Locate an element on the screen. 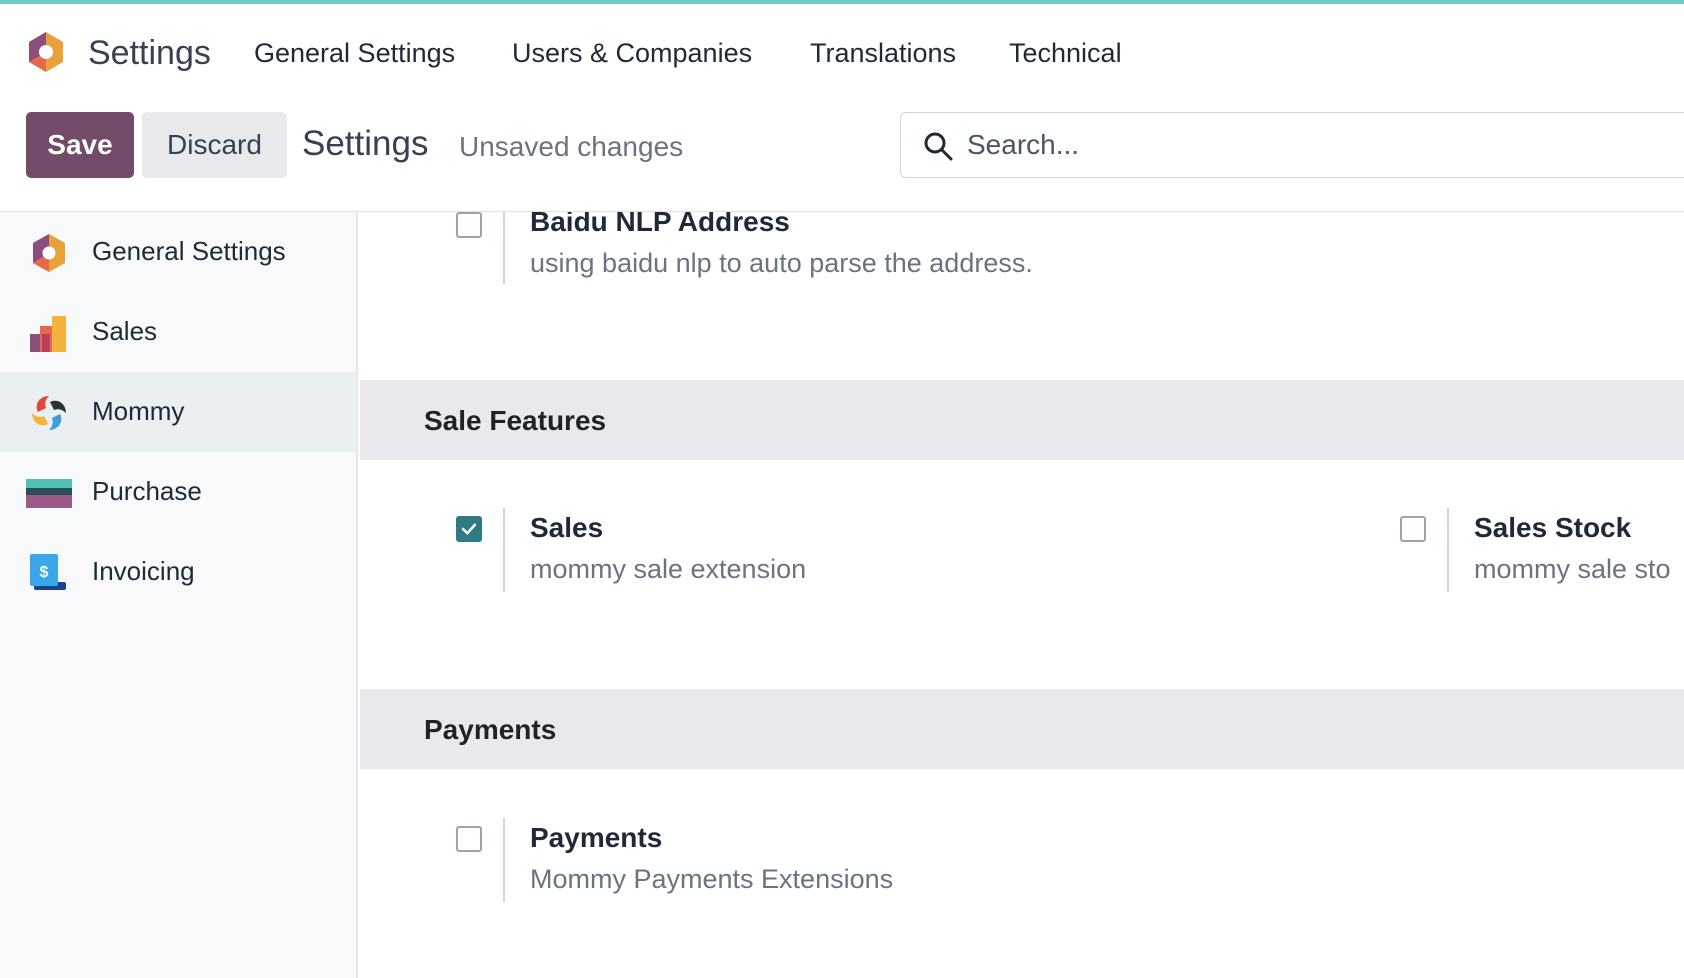  purchase-app-icon is located at coordinates (49, 493).